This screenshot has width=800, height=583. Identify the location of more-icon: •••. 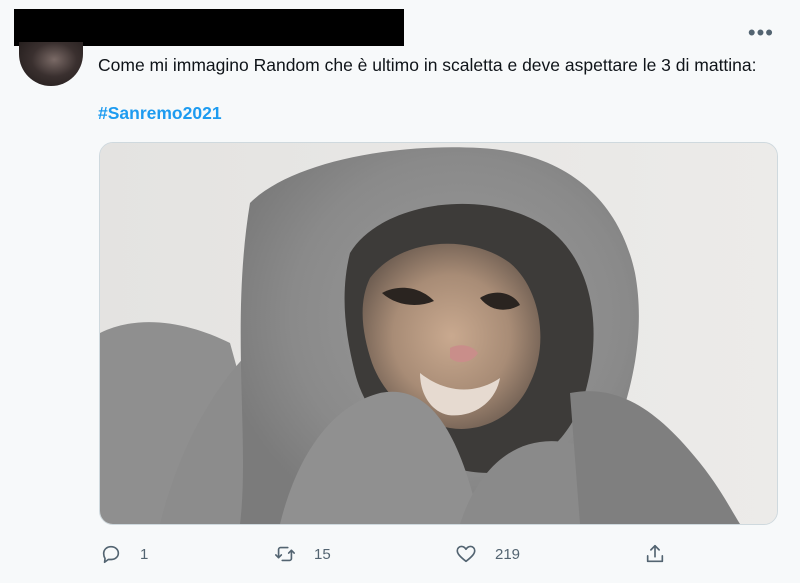
(761, 33).